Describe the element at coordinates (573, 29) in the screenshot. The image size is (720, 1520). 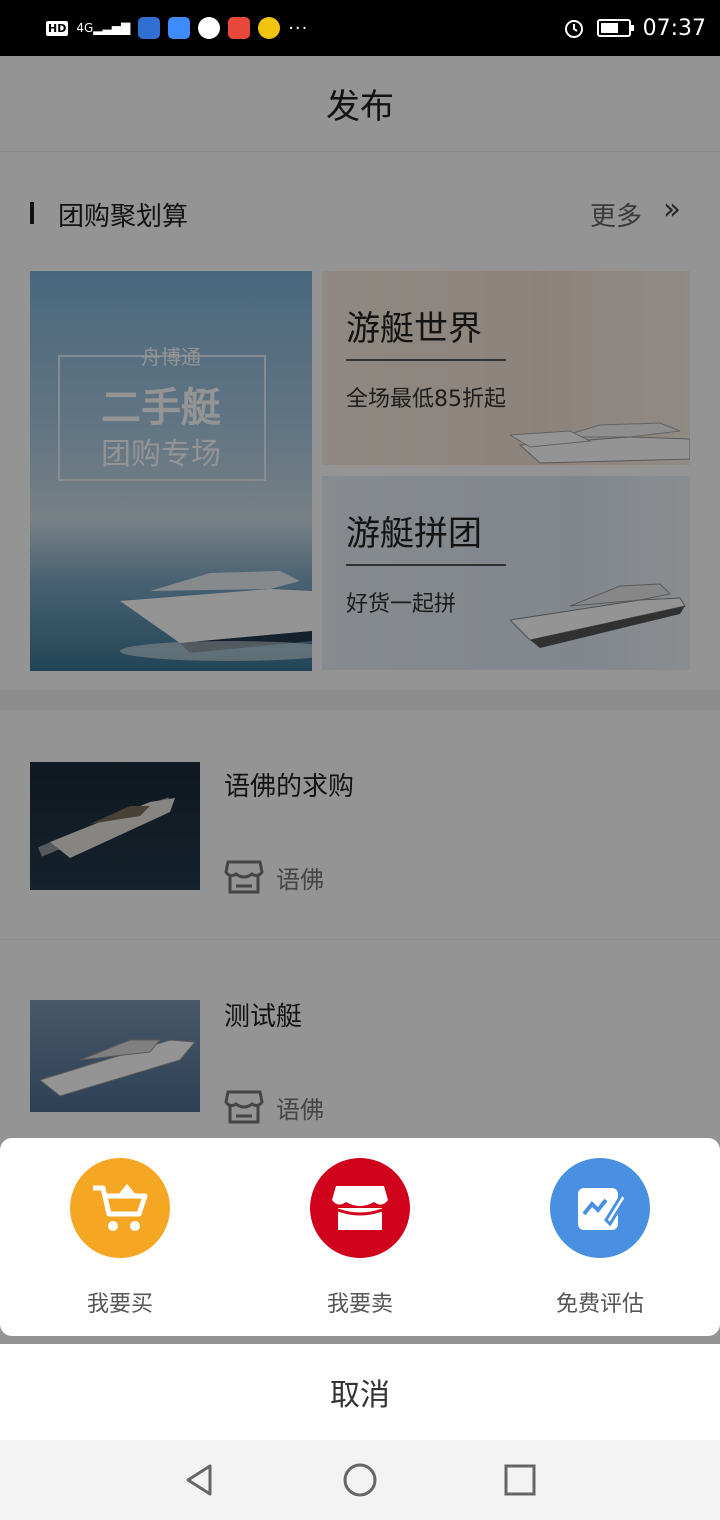
I see `alarm-icon` at that location.